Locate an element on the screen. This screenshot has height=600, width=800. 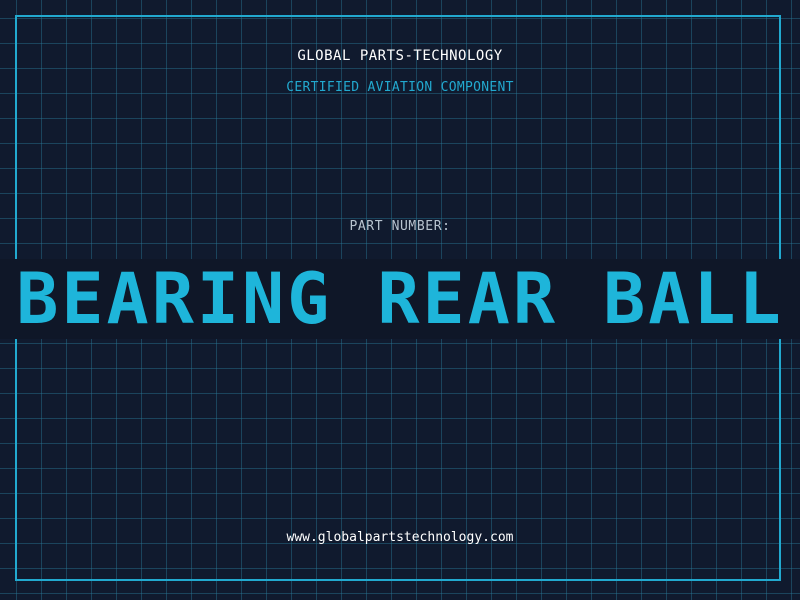
certification-tagline: CERTIFIED AVIATION COMPONENT is located at coordinates (400, 87).